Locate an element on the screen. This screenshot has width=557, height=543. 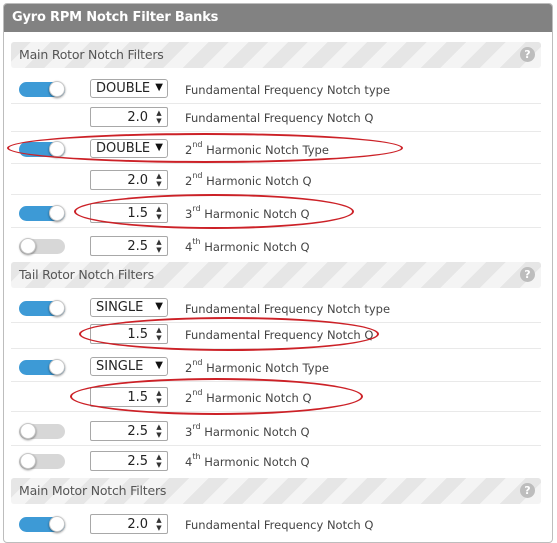
section-main-motor: Main Motor Notch Filters ? is located at coordinates (276, 491).